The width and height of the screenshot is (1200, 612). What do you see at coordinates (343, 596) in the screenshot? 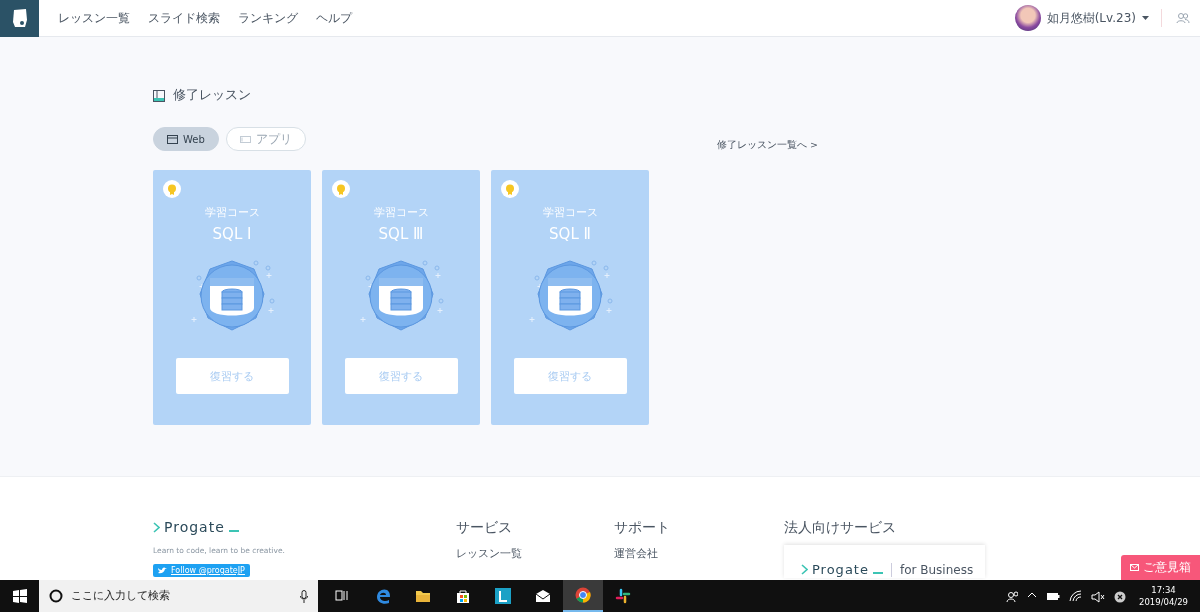
I see `task-view-icon` at bounding box center [343, 596].